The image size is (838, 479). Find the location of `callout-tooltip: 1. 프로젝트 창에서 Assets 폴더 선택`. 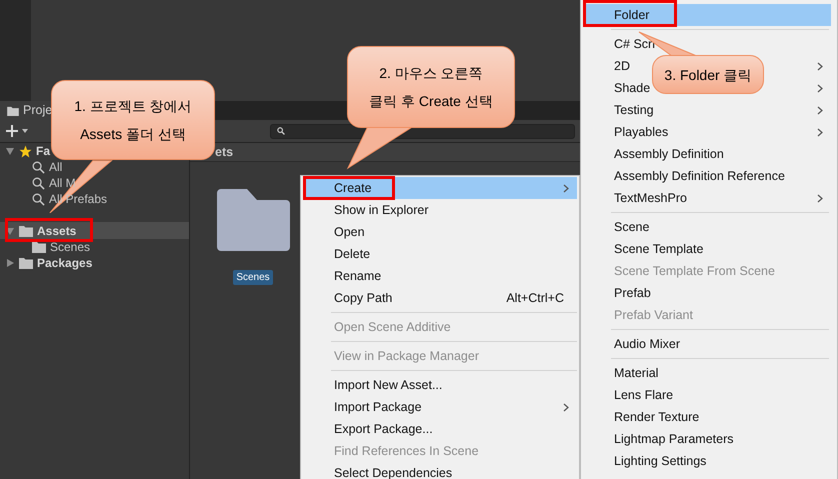

callout-tooltip: 1. 프로젝트 창에서 Assets 폴더 선택 is located at coordinates (133, 120).